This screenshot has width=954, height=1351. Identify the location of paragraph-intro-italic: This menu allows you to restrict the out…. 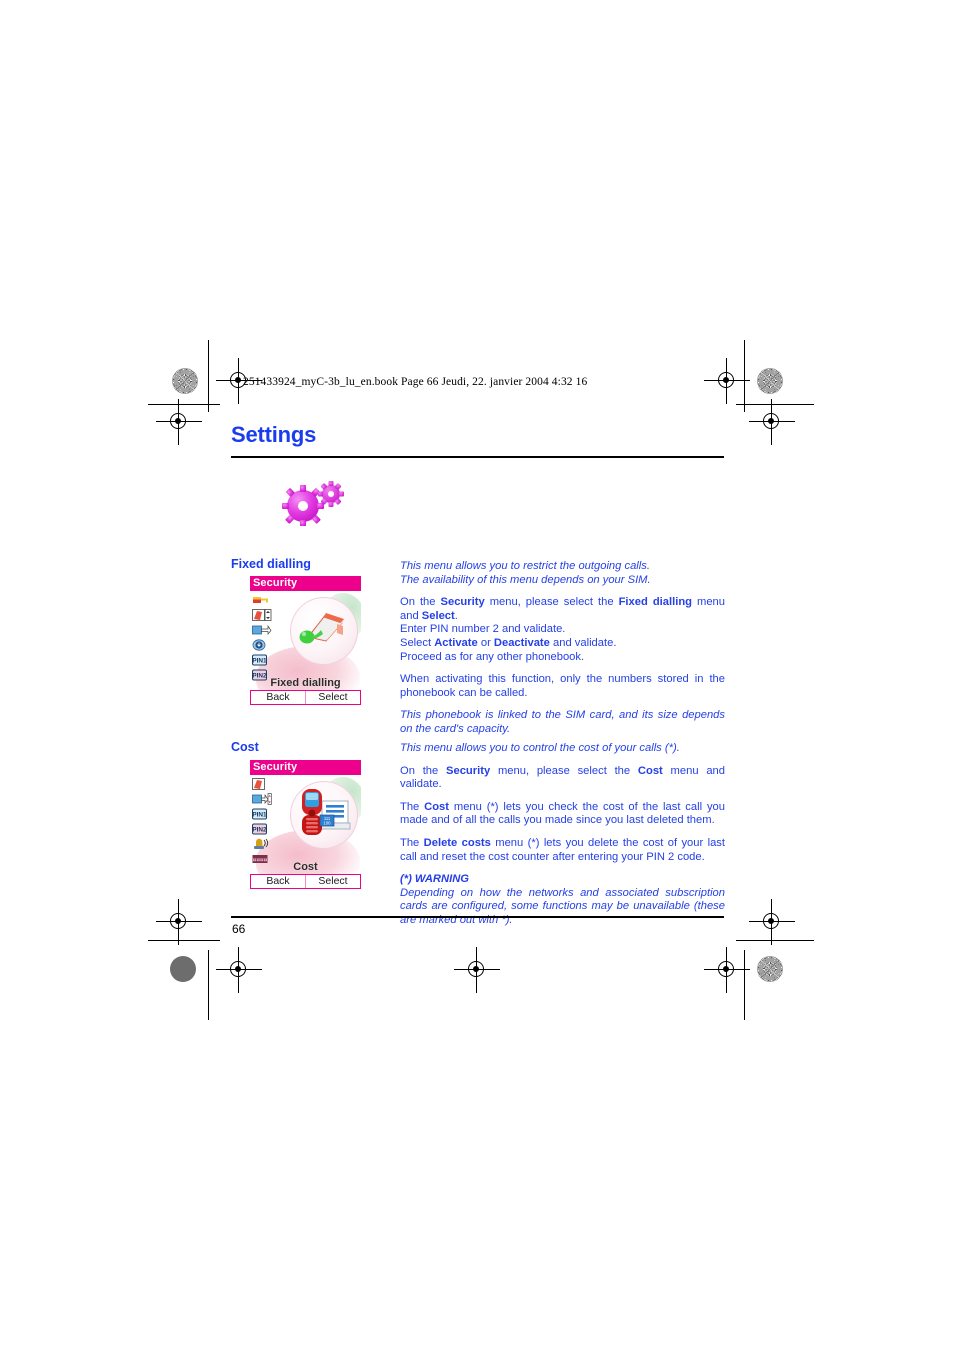
(525, 573).